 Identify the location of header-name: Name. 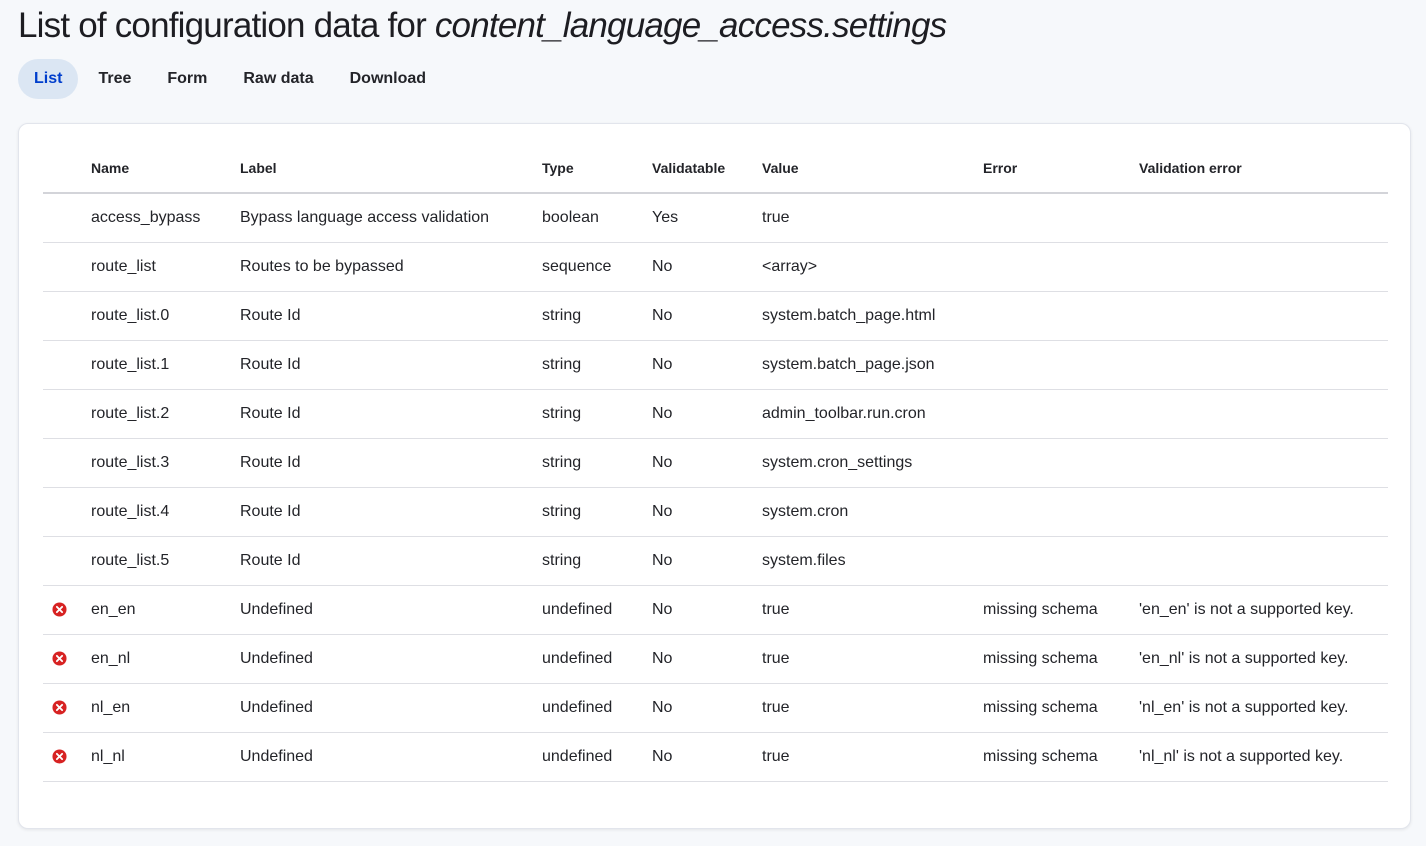
(165, 169).